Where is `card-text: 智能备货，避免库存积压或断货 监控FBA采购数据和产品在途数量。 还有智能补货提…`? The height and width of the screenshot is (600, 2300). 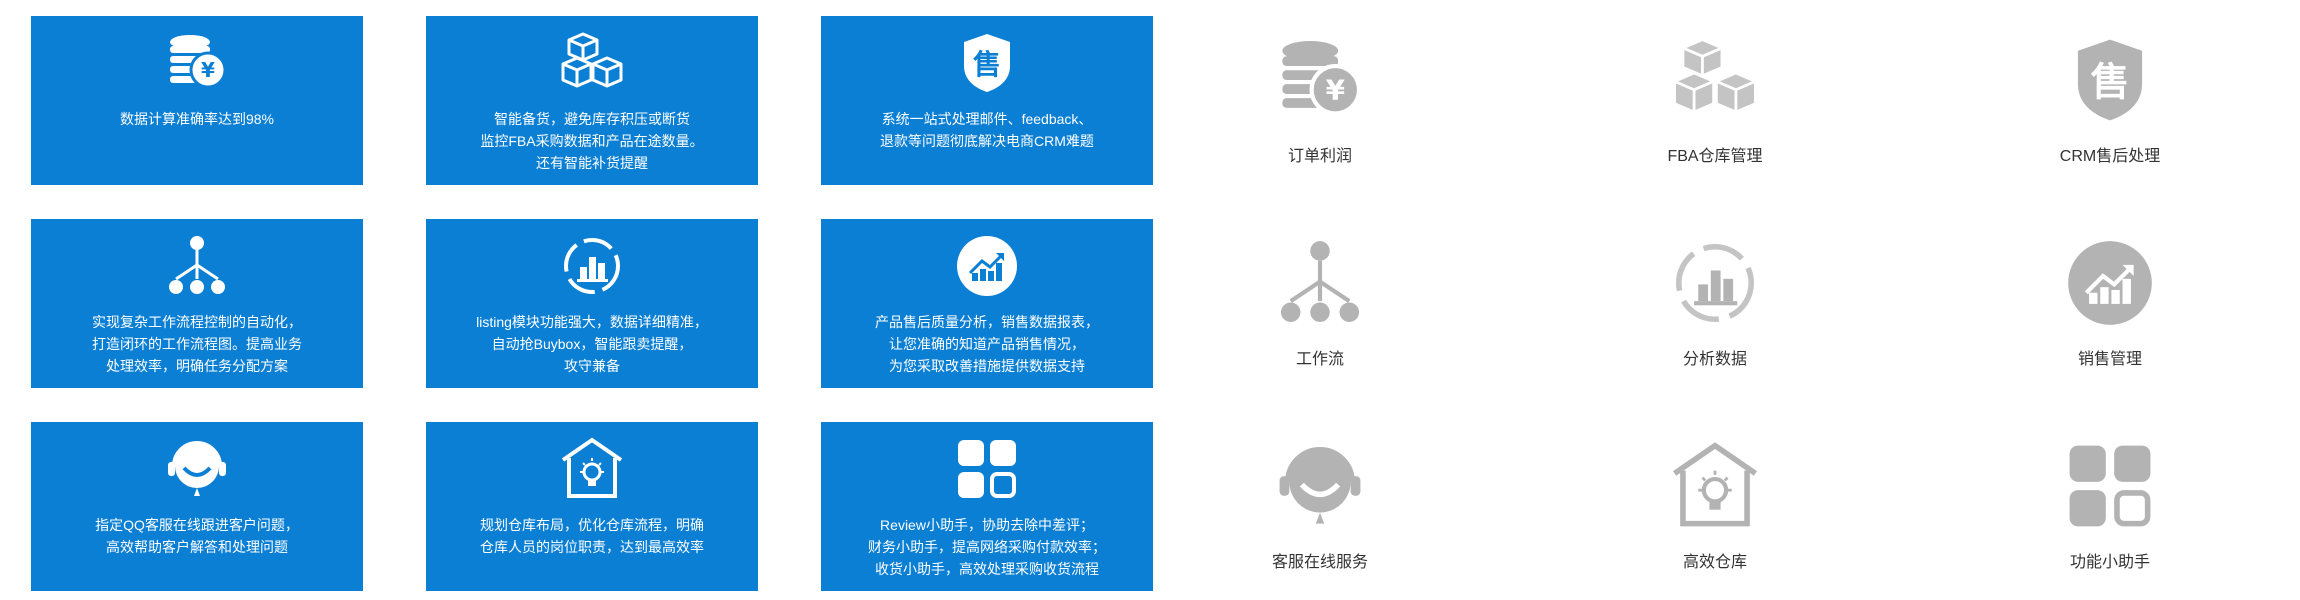 card-text: 智能备货，避免库存积压或断货 监控FBA采购数据和产品在途数量。 还有智能补货提… is located at coordinates (592, 141).